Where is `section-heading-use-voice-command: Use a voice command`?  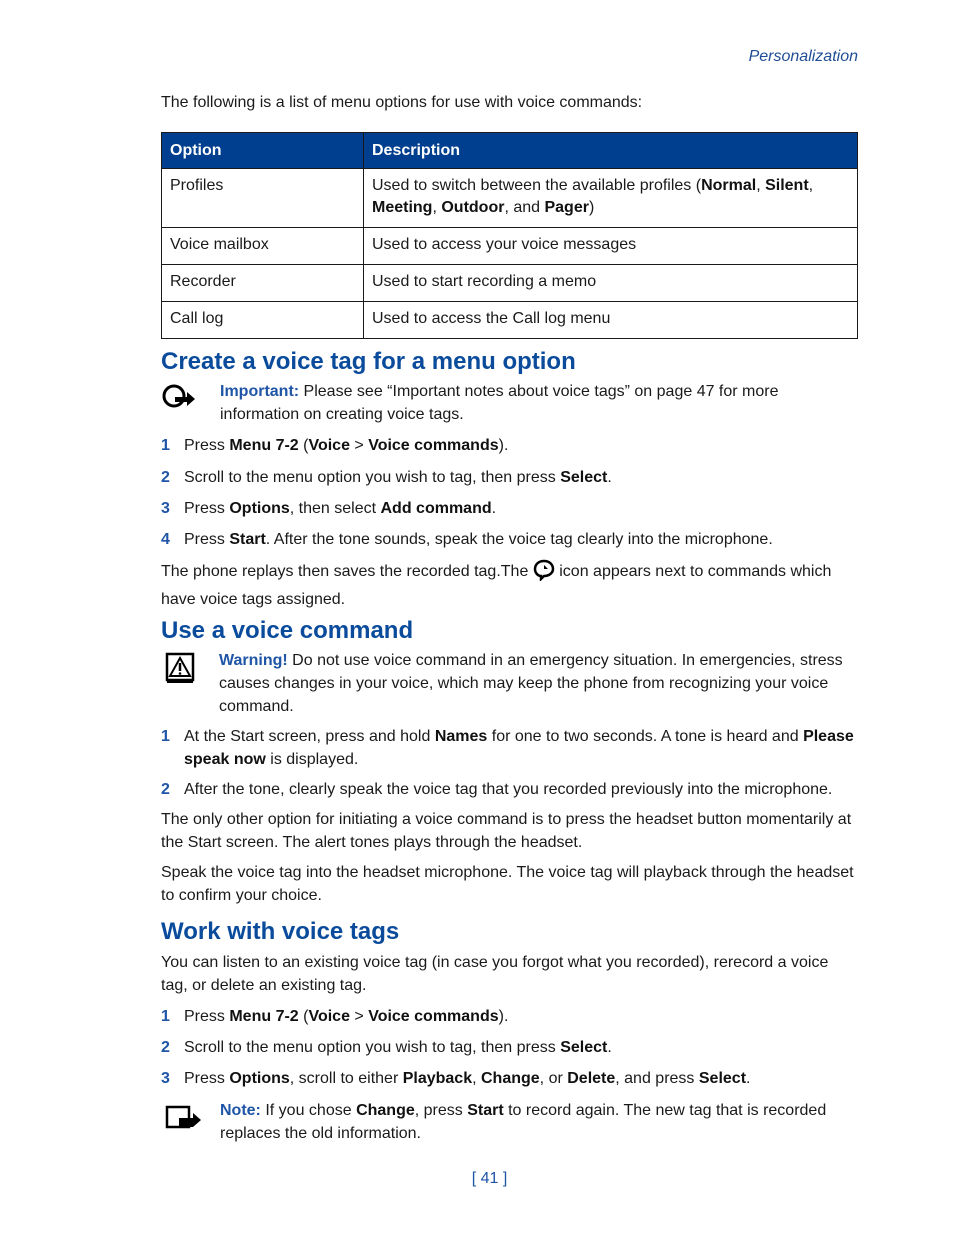 section-heading-use-voice-command: Use a voice command is located at coordinates (287, 630).